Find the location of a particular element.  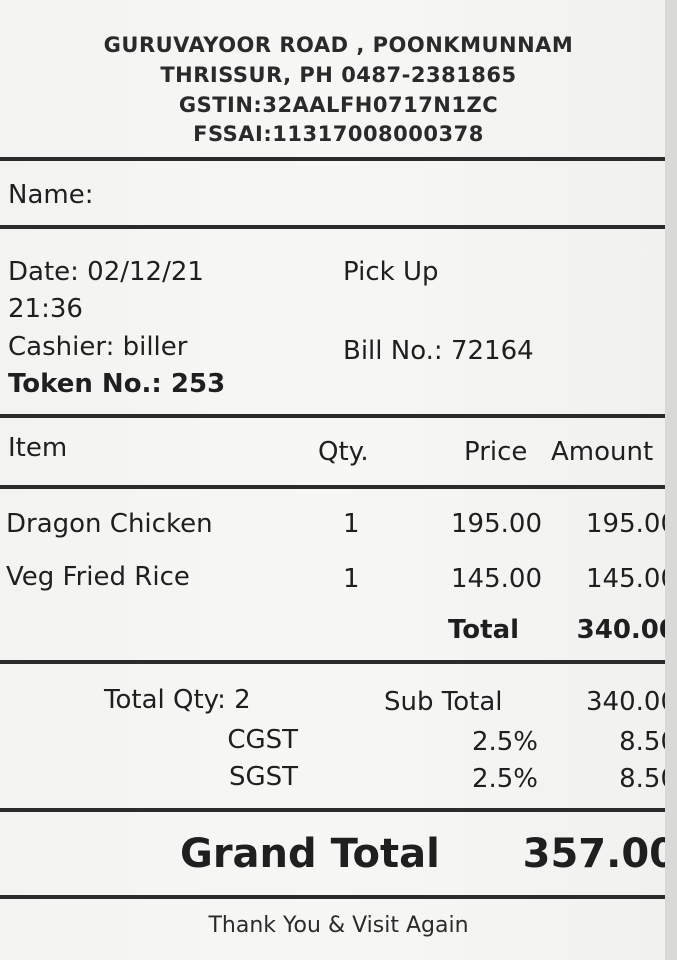

fssai: FSSAI:11317008000378 is located at coordinates (338, 134).